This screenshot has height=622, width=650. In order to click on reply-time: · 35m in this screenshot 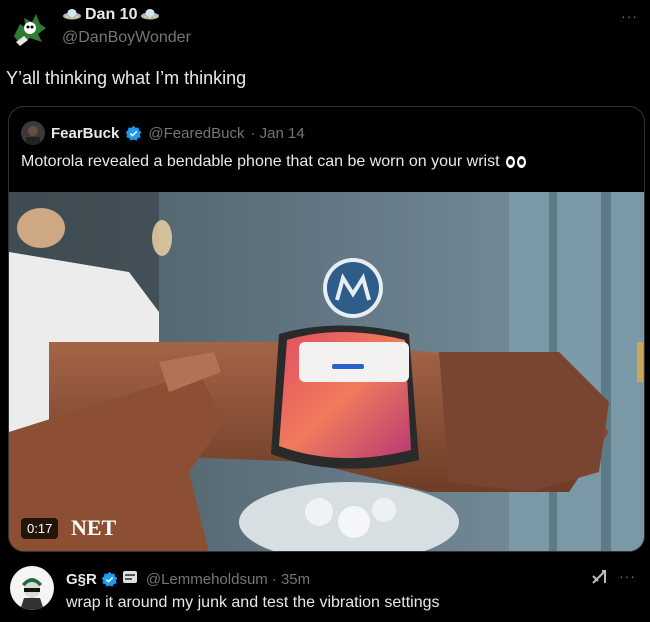, I will do `click(291, 579)`.